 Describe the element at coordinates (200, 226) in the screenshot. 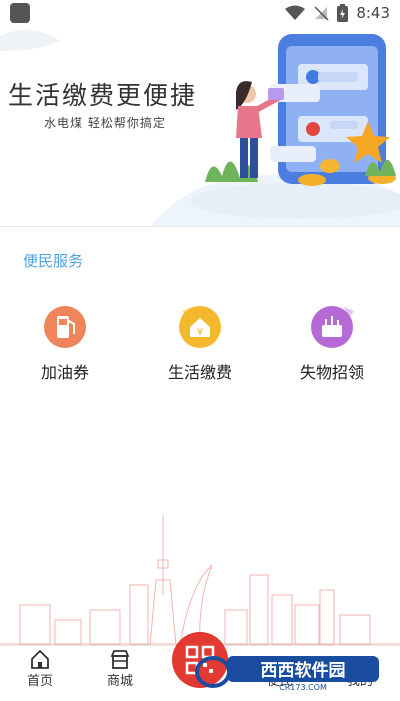

I see `divider` at that location.